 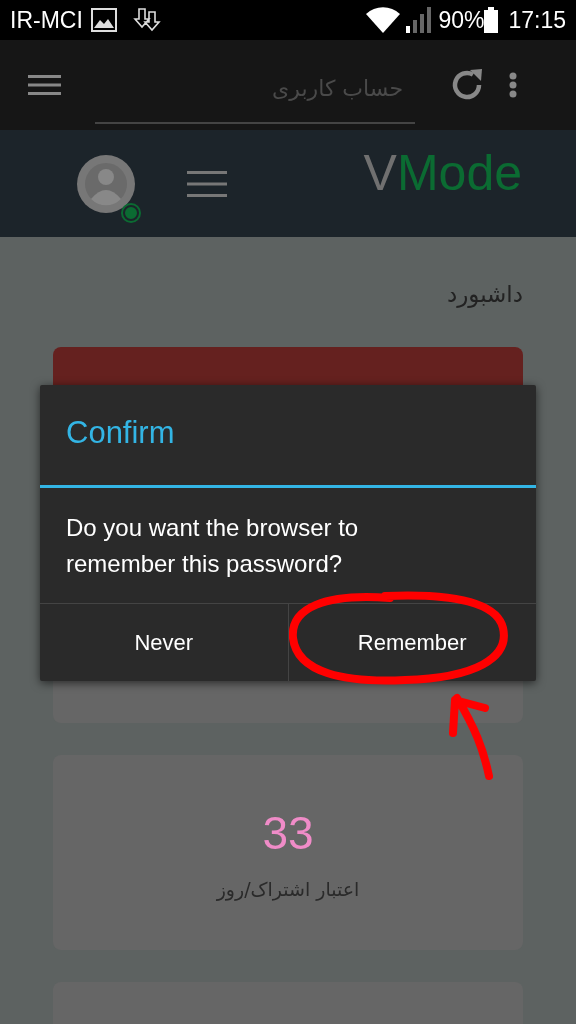 I want to click on clock-time: 17:15, so click(x=537, y=20).